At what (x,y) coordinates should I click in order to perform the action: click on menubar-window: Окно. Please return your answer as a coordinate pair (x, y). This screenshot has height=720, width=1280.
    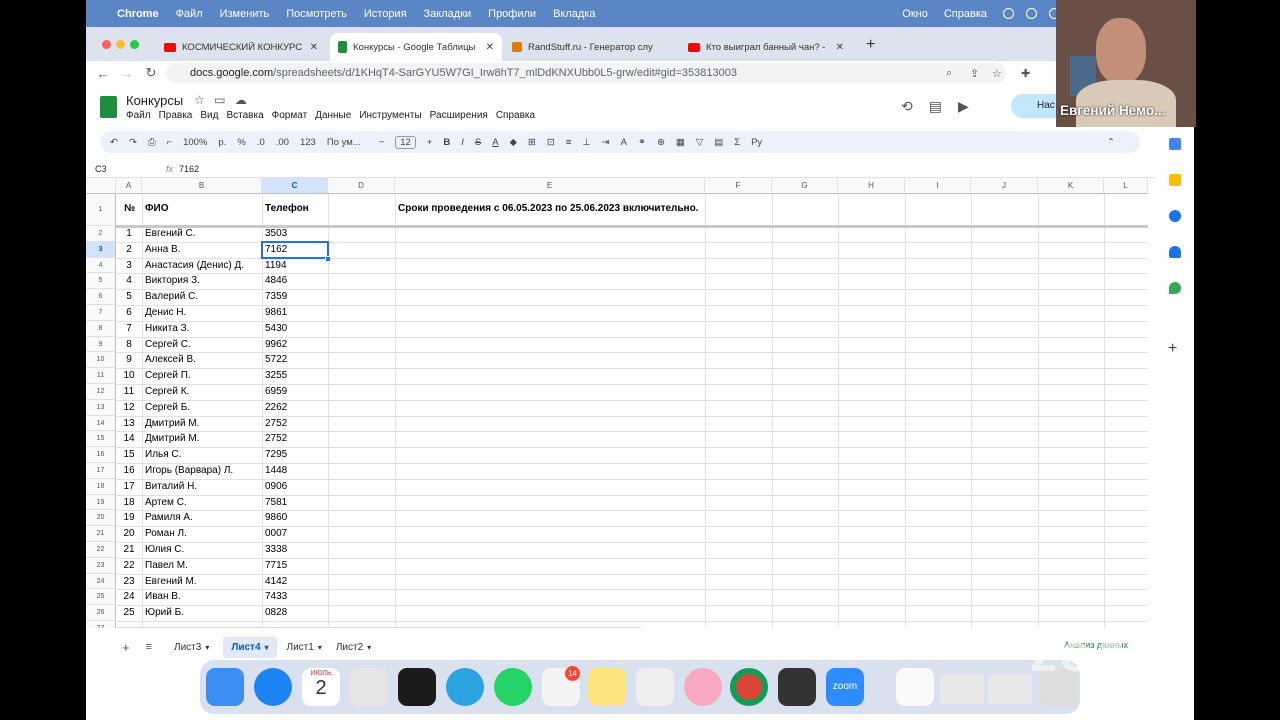
    Looking at the image, I should click on (915, 14).